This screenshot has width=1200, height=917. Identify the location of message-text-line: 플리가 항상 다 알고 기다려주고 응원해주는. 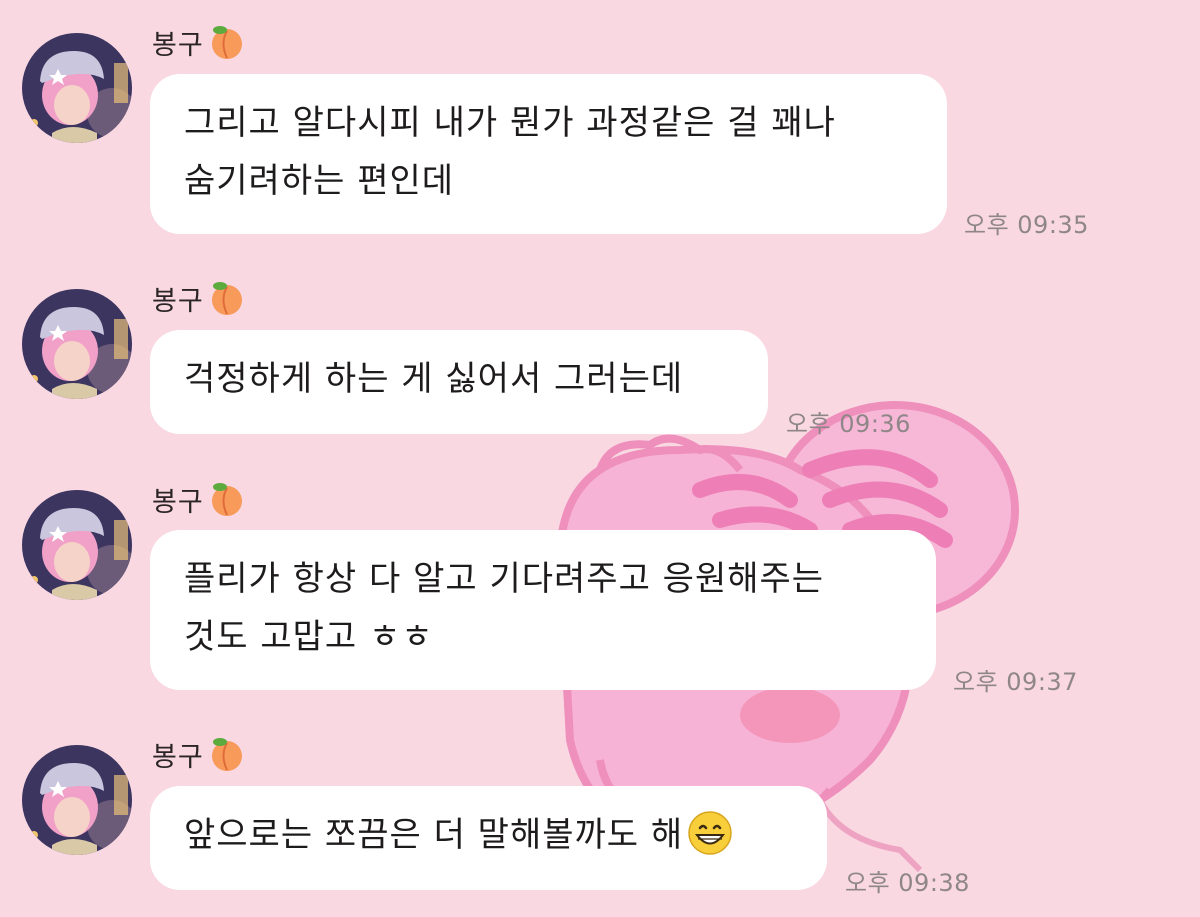
(504, 579).